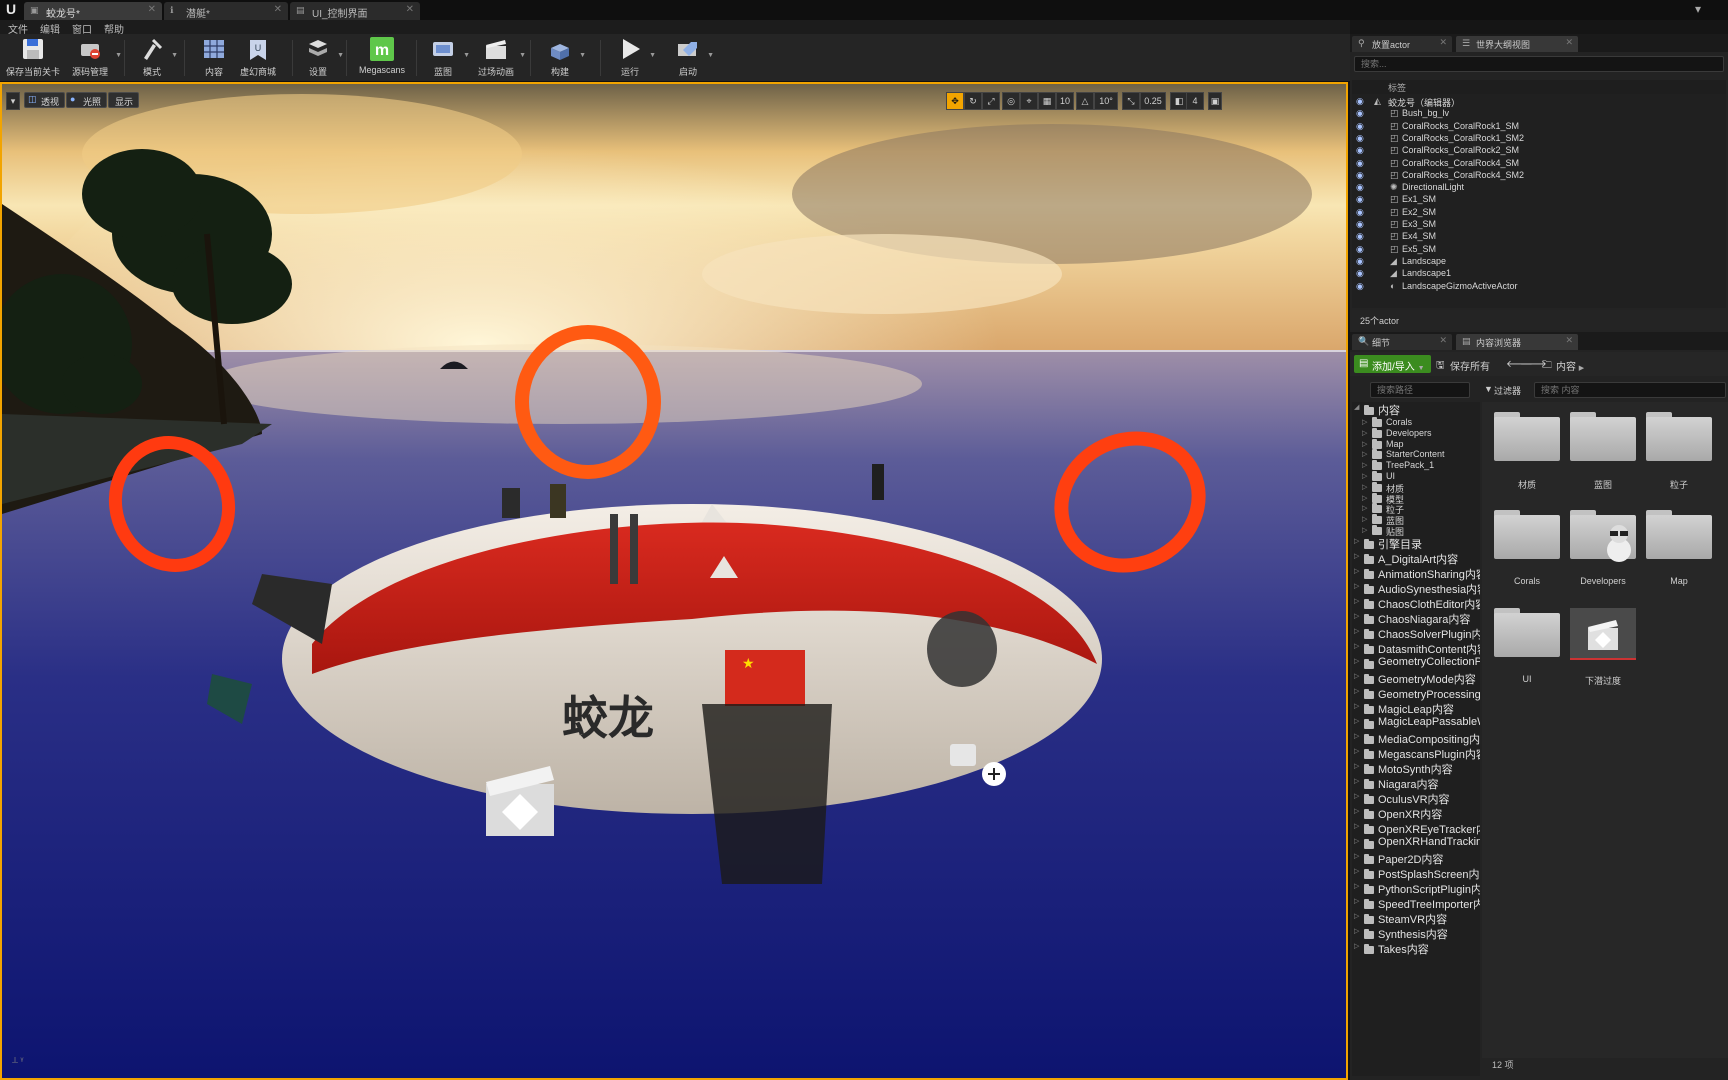  What do you see at coordinates (1677, 550) in the screenshot?
I see `asset-tile-folder: Map` at bounding box center [1677, 550].